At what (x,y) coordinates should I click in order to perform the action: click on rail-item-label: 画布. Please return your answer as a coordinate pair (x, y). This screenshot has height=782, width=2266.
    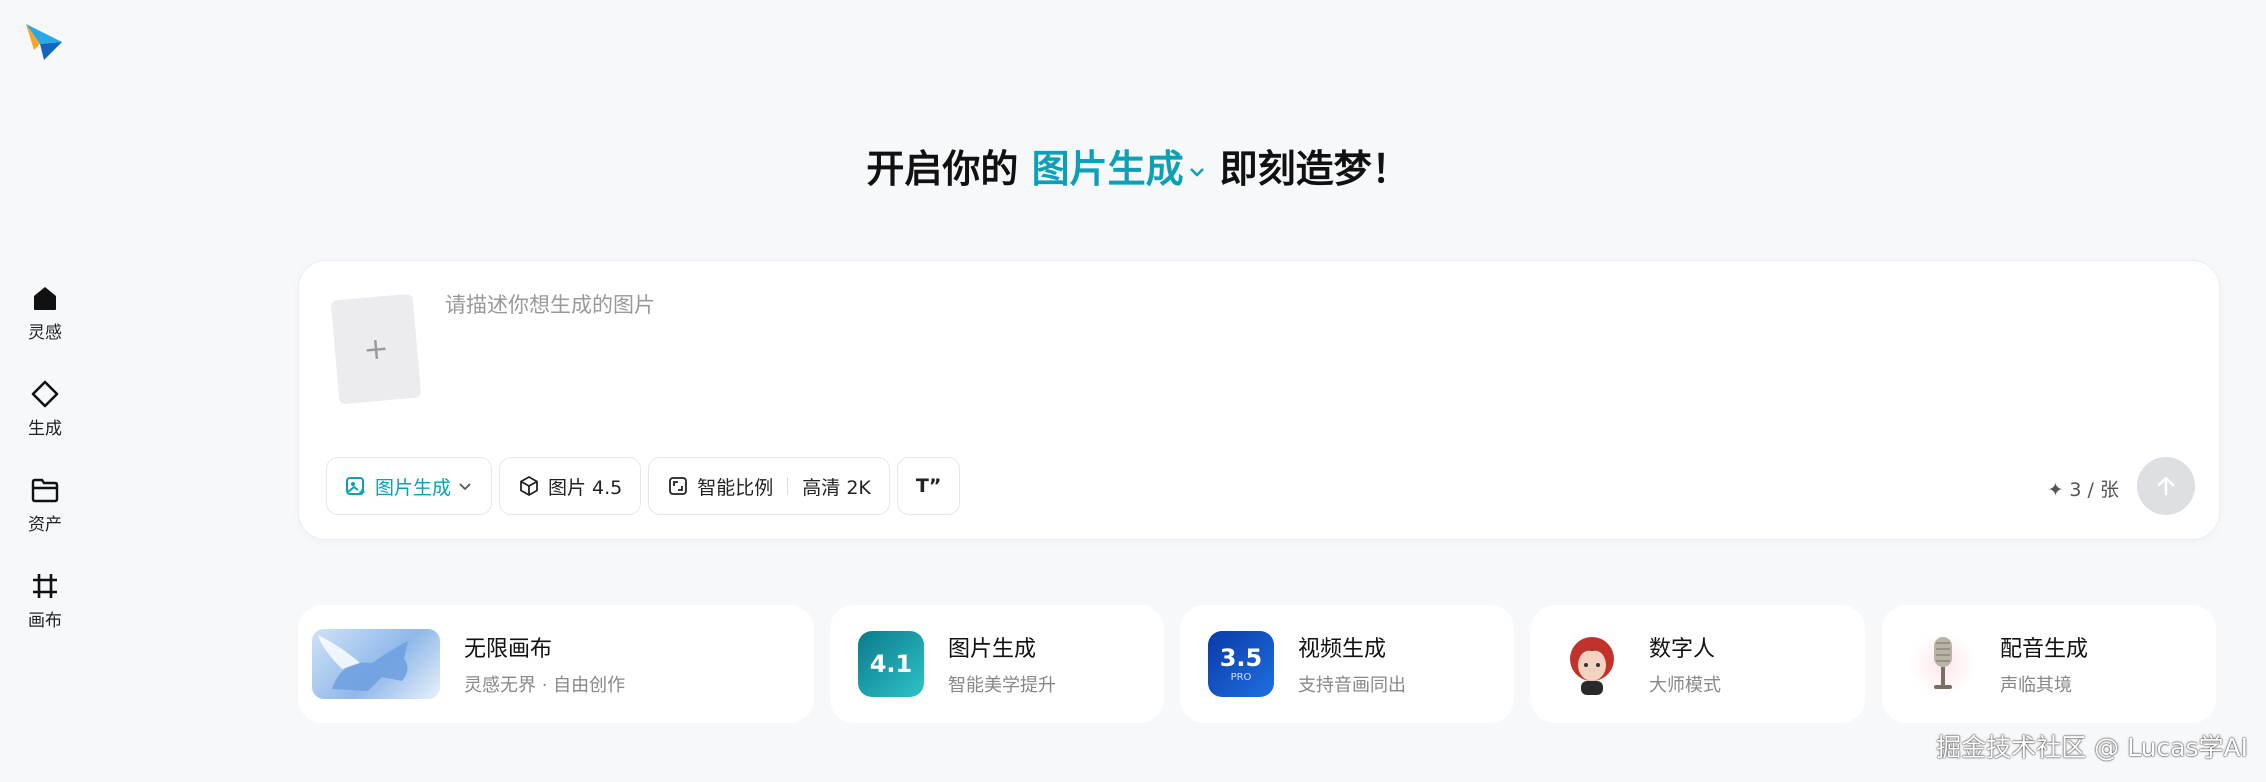
    Looking at the image, I should click on (45, 621).